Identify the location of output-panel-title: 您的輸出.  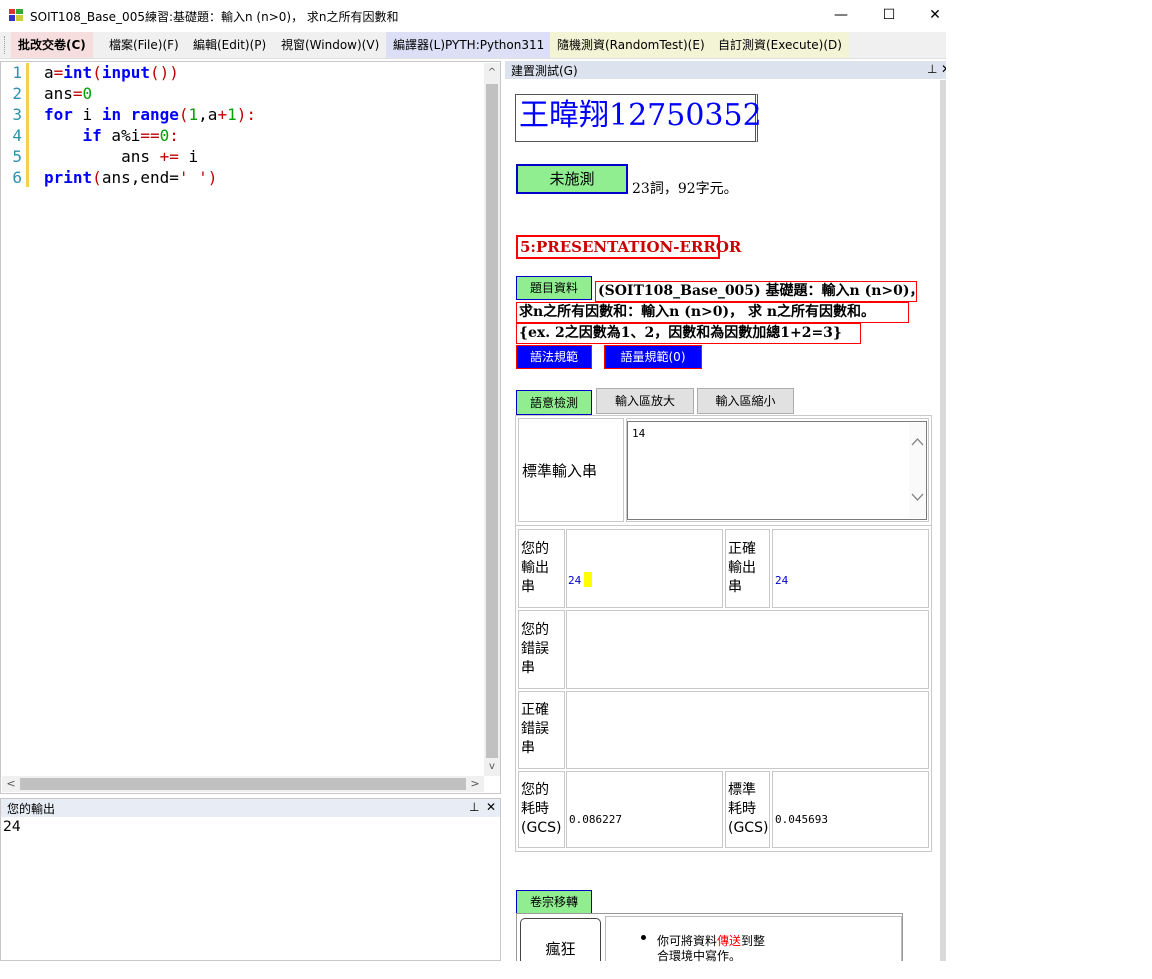
(31, 809).